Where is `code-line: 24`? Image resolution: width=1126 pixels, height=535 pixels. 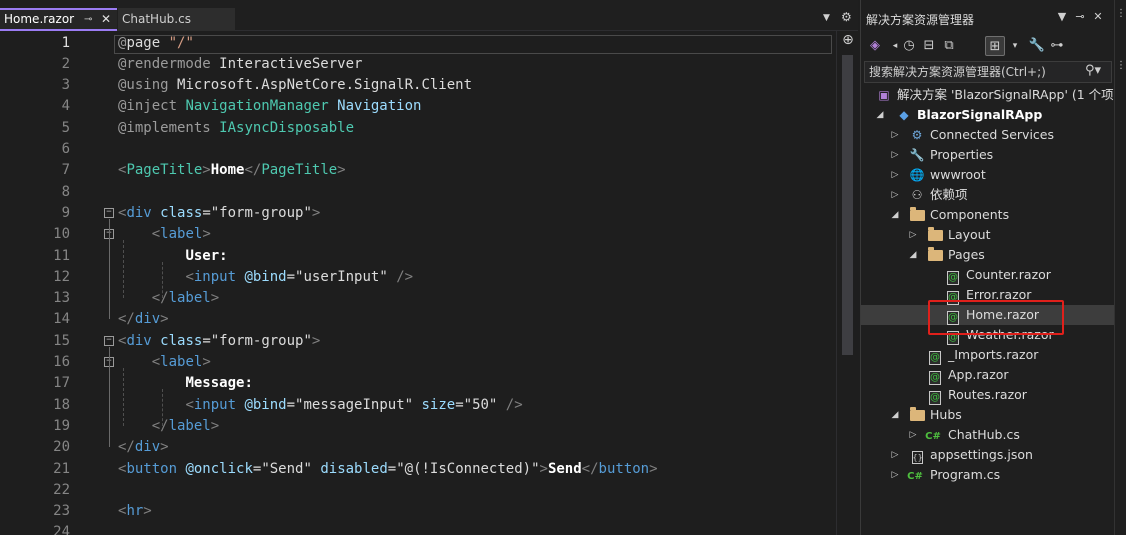
code-line: 24 is located at coordinates (418, 528).